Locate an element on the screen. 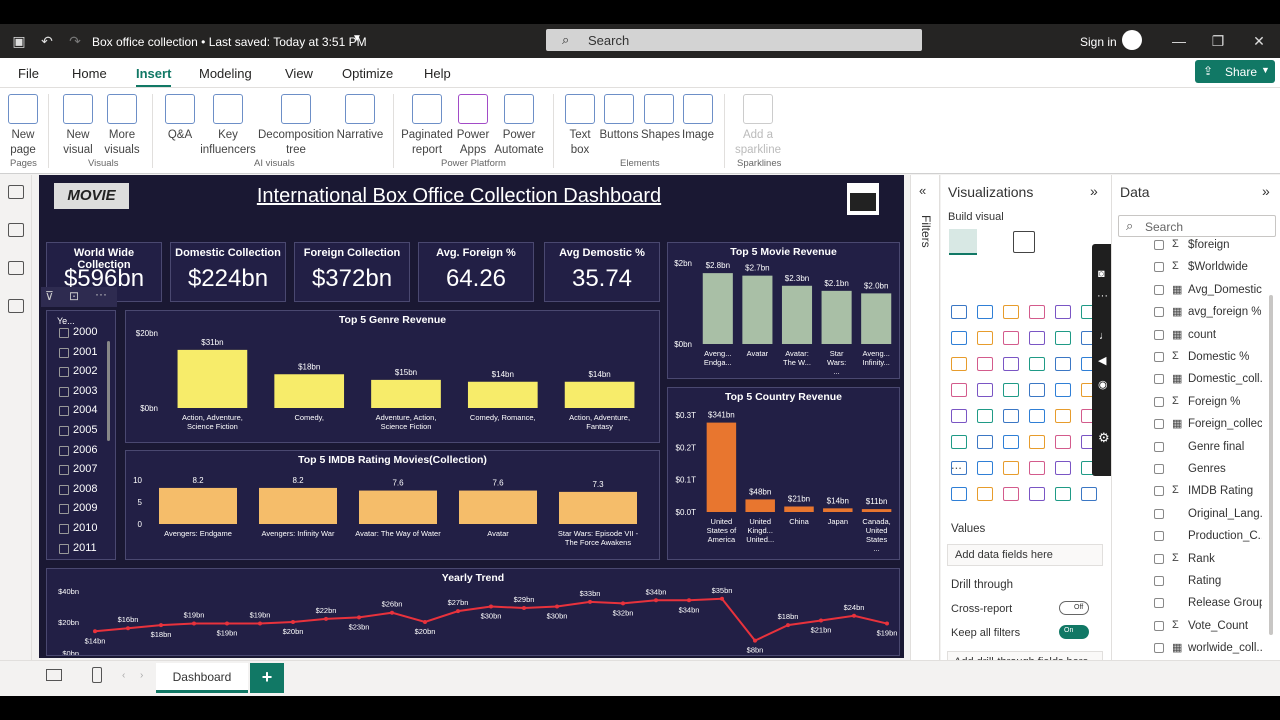 The height and width of the screenshot is (720, 1280). field-item: ▦ avg_foreign % is located at coordinates (1187, 312).